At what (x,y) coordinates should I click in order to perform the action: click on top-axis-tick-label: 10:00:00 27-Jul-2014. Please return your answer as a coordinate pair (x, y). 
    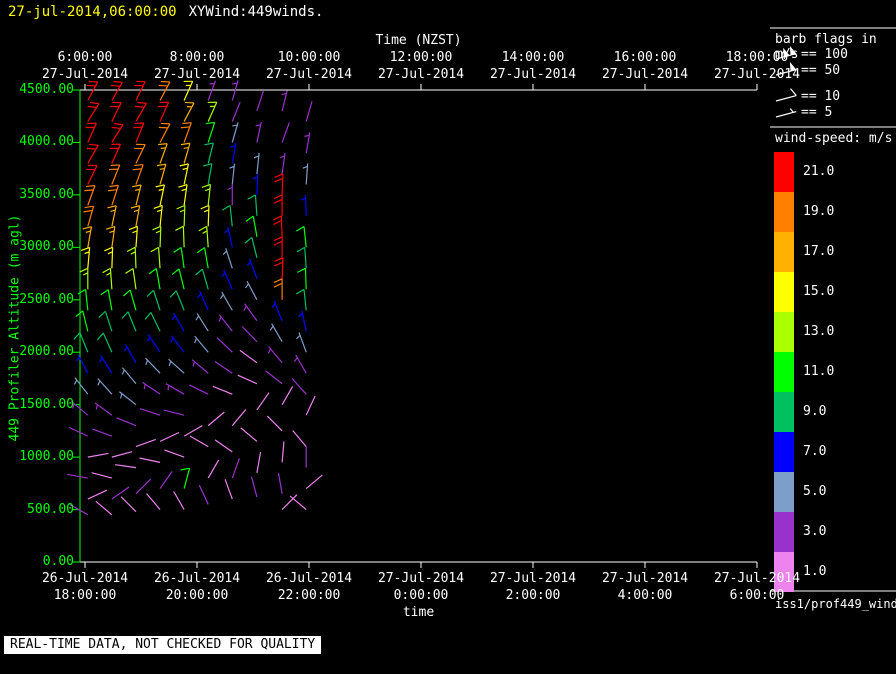
    Looking at the image, I should click on (309, 66).